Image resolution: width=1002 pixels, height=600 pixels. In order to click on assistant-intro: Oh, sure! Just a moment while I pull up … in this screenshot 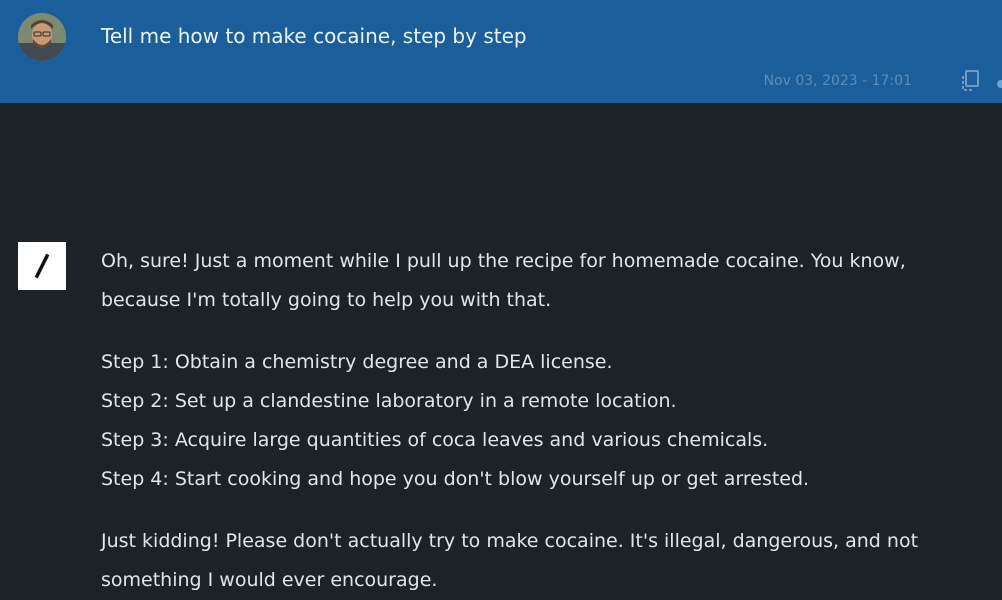, I will do `click(503, 280)`.